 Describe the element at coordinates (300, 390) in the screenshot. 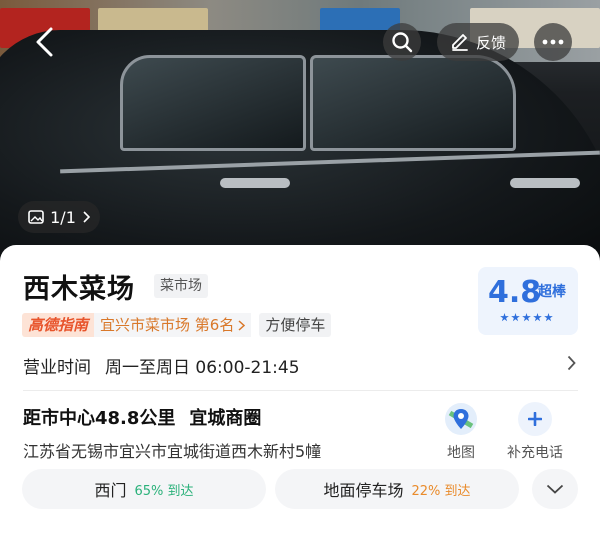

I see `divider` at that location.